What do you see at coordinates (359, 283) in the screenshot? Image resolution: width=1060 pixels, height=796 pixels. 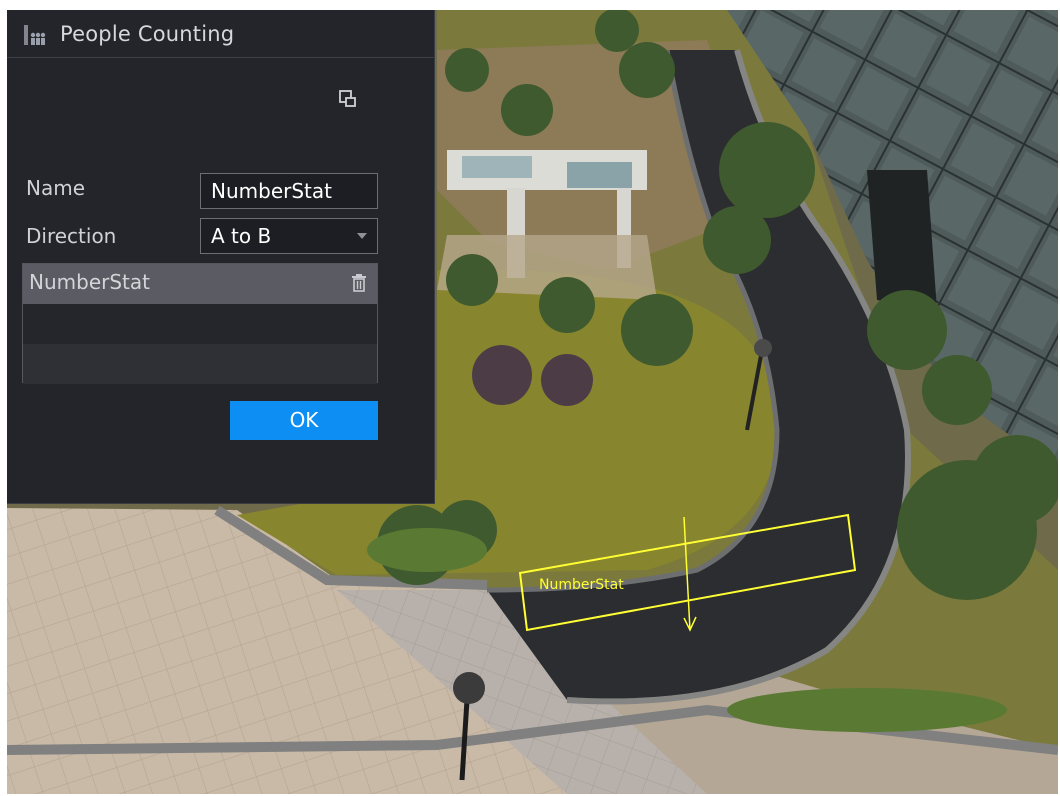 I see `trash-icon` at bounding box center [359, 283].